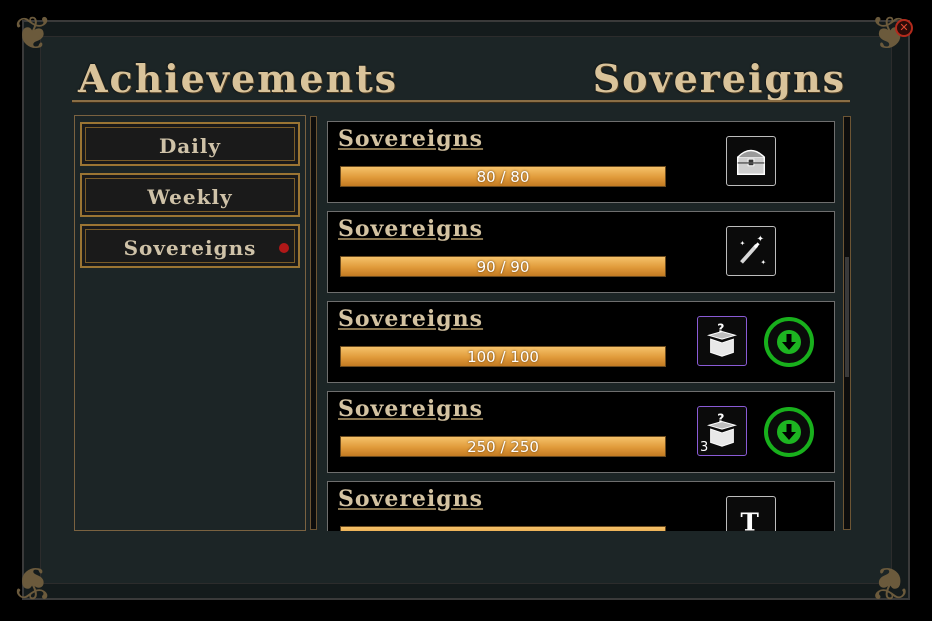  Describe the element at coordinates (461, 101) in the screenshot. I see `title-divider` at that location.